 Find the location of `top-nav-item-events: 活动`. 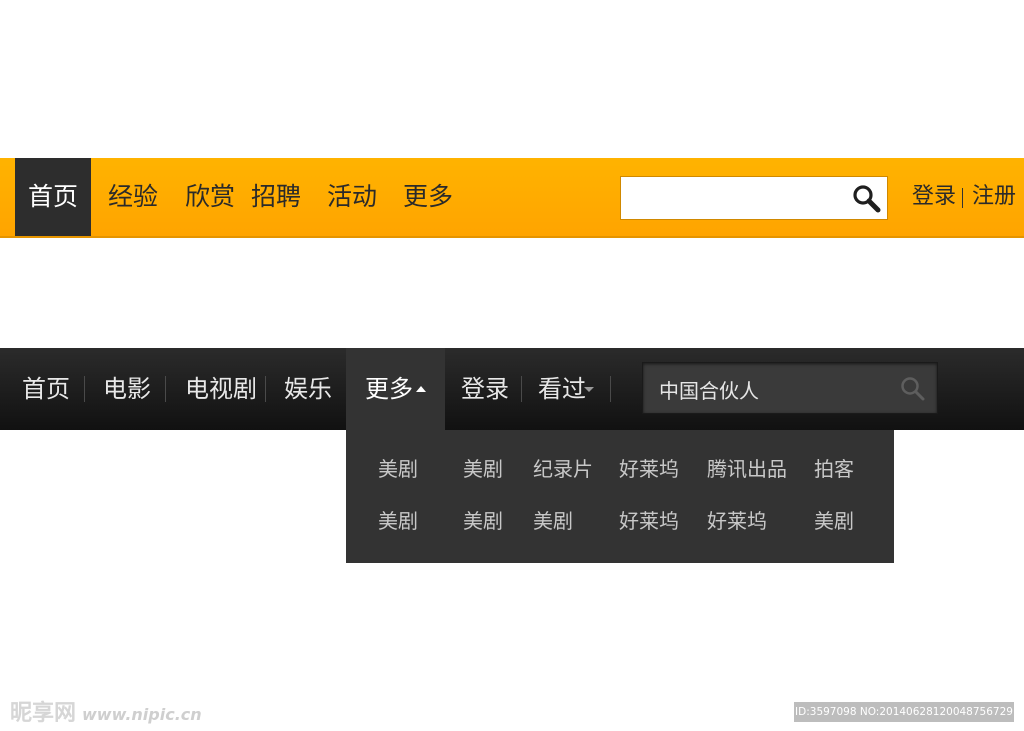

top-nav-item-events: 活动 is located at coordinates (352, 197).